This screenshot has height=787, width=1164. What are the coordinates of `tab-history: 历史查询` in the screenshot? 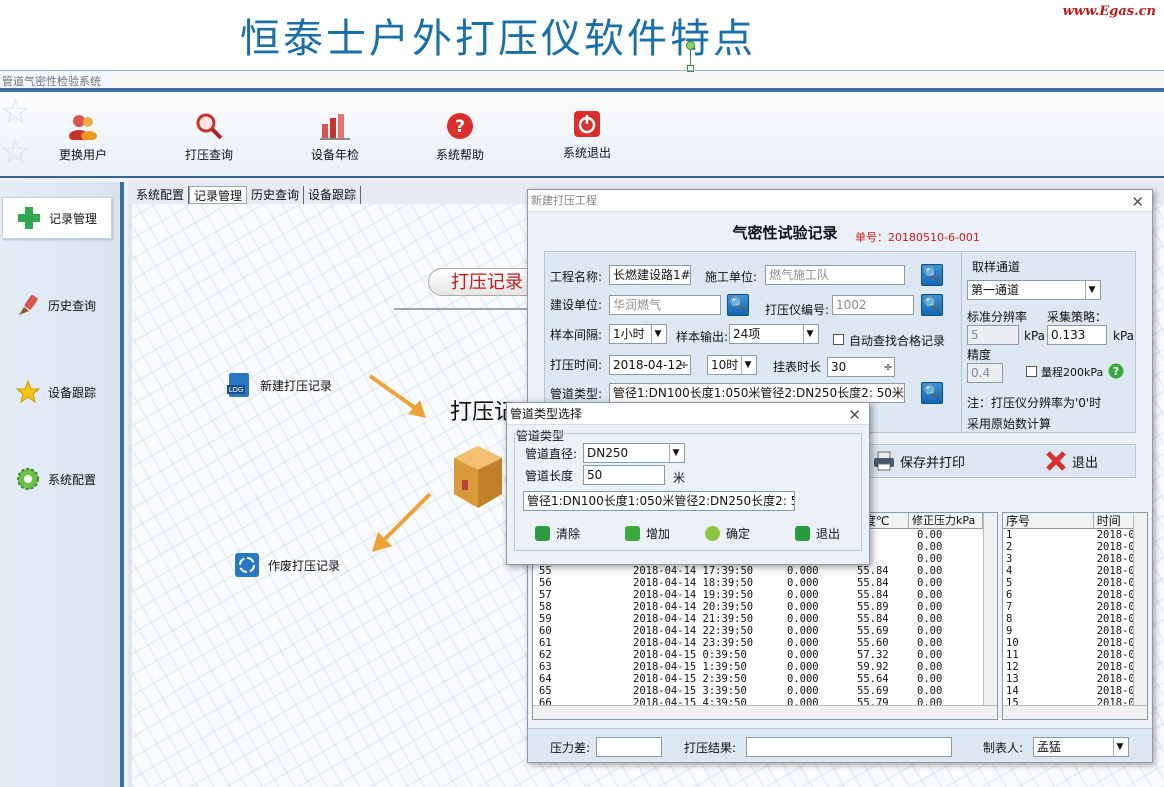 It's located at (276, 195).